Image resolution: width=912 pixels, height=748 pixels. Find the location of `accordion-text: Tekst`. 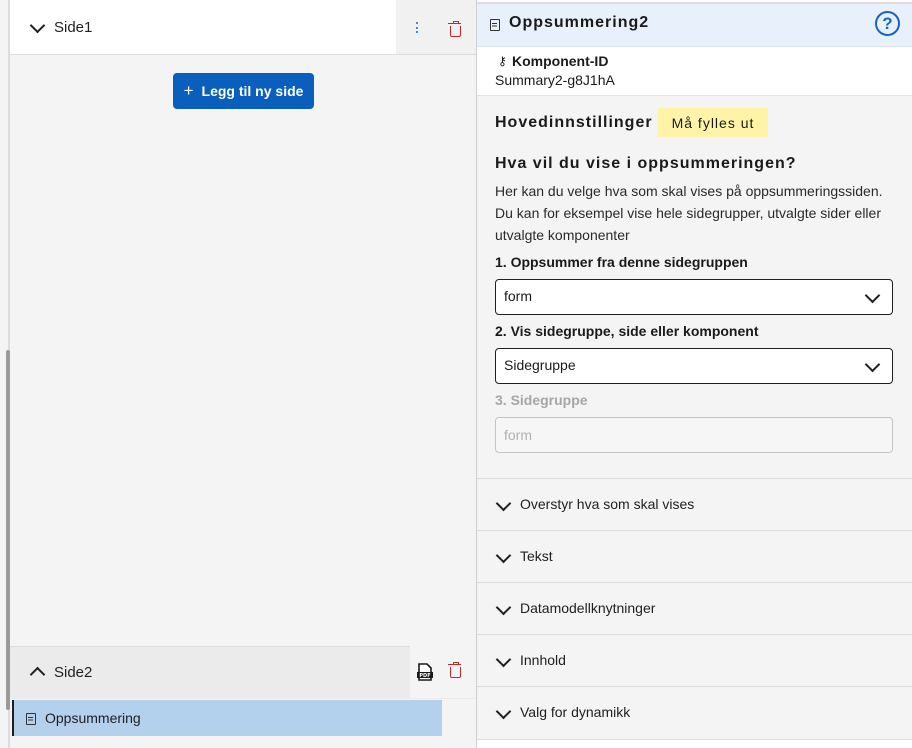

accordion-text: Tekst is located at coordinates (694, 556).